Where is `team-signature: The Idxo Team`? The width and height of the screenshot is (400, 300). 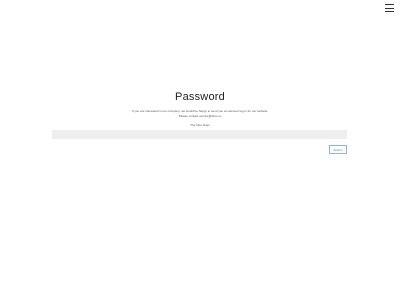 team-signature: The Idxo Team is located at coordinates (200, 125).